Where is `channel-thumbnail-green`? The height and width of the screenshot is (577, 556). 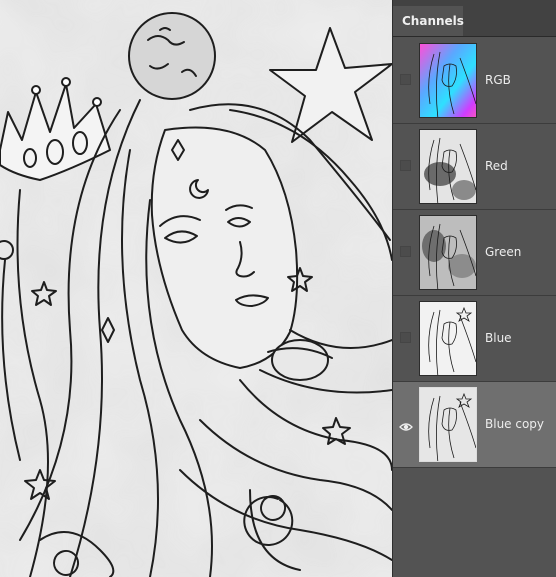
channel-thumbnail-green is located at coordinates (448, 252).